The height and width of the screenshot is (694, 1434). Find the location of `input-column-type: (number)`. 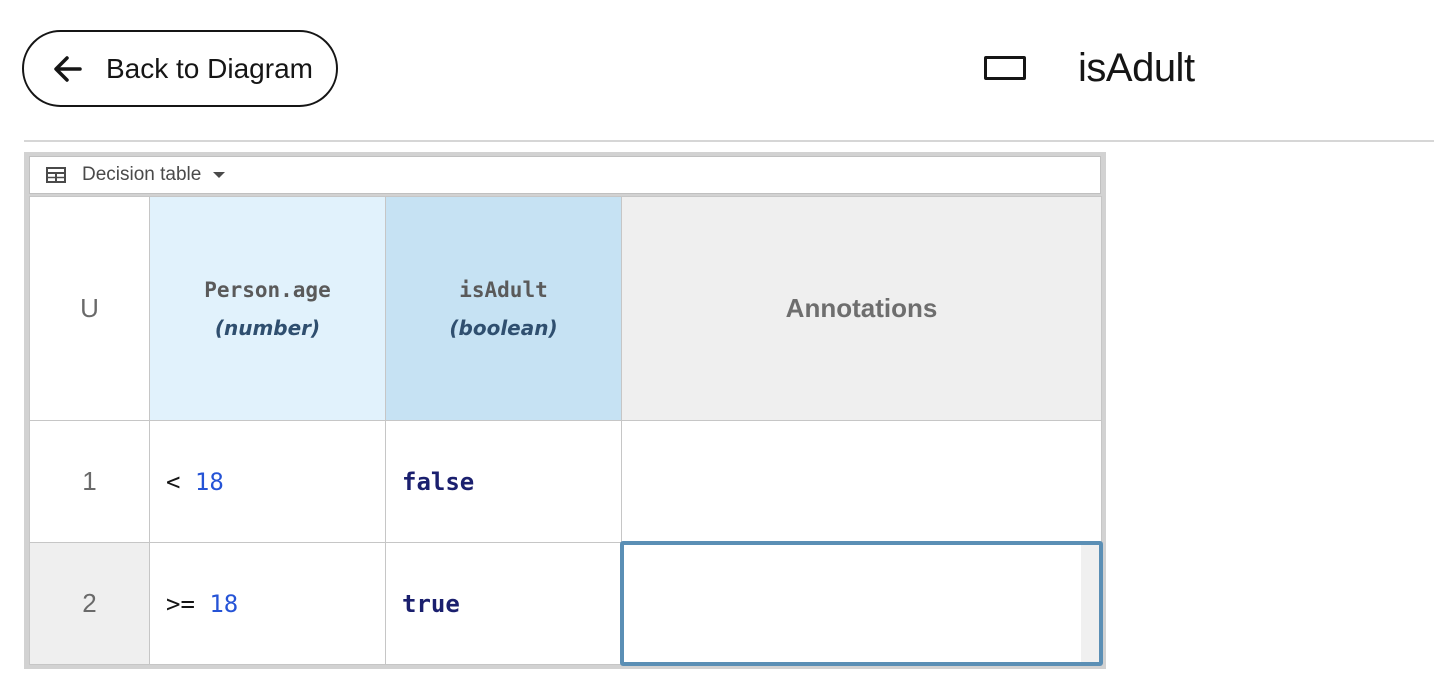

input-column-type: (number) is located at coordinates (267, 327).